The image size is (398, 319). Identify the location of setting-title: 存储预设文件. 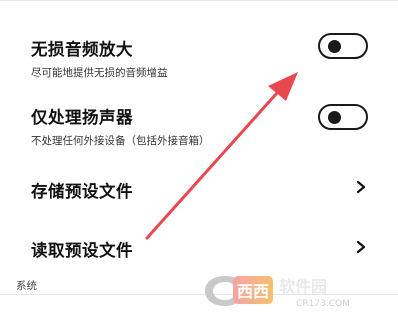
(82, 191).